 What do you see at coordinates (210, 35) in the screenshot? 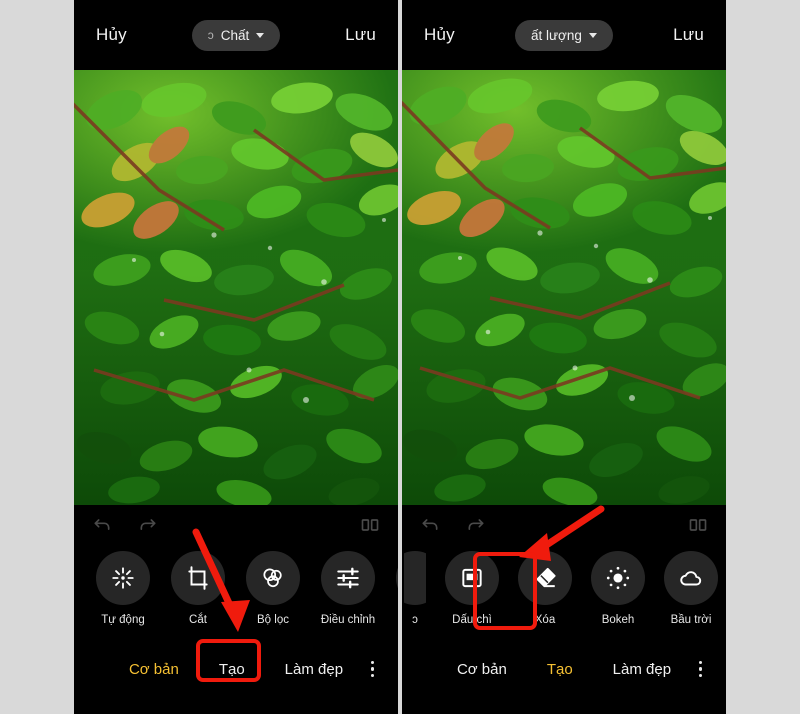
I see `quality-prefix-left: ɔ` at bounding box center [210, 35].